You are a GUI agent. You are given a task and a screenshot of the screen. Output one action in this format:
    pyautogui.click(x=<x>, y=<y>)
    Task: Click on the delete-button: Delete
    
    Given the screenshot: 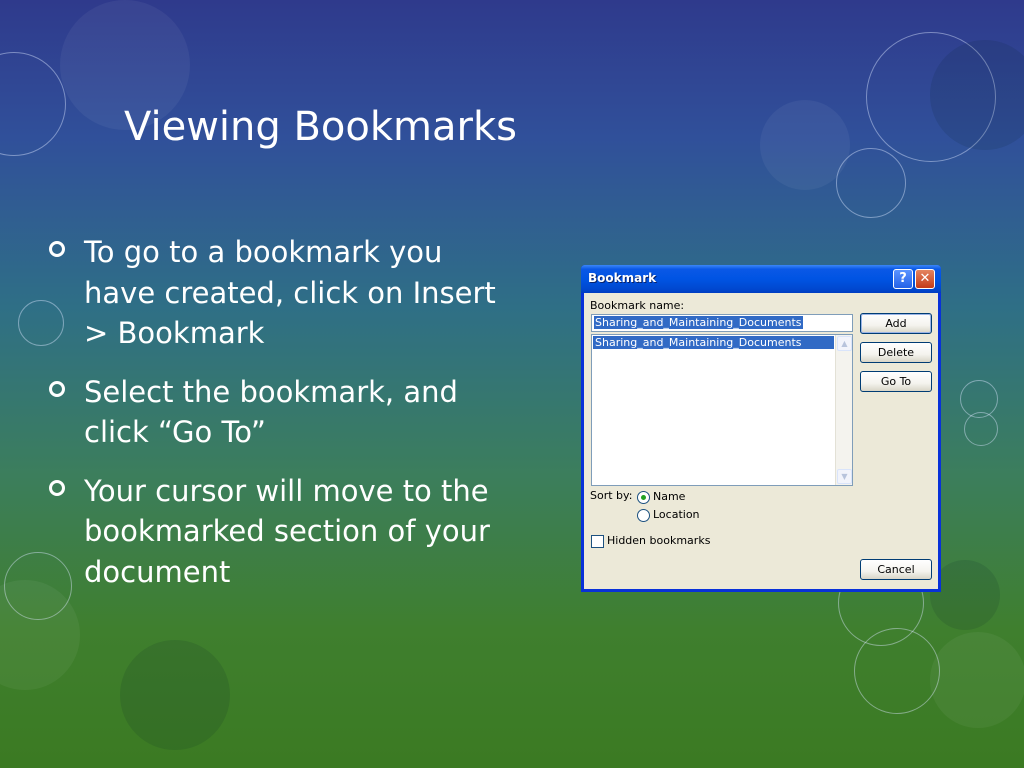 What is the action you would take?
    pyautogui.click(x=896, y=352)
    